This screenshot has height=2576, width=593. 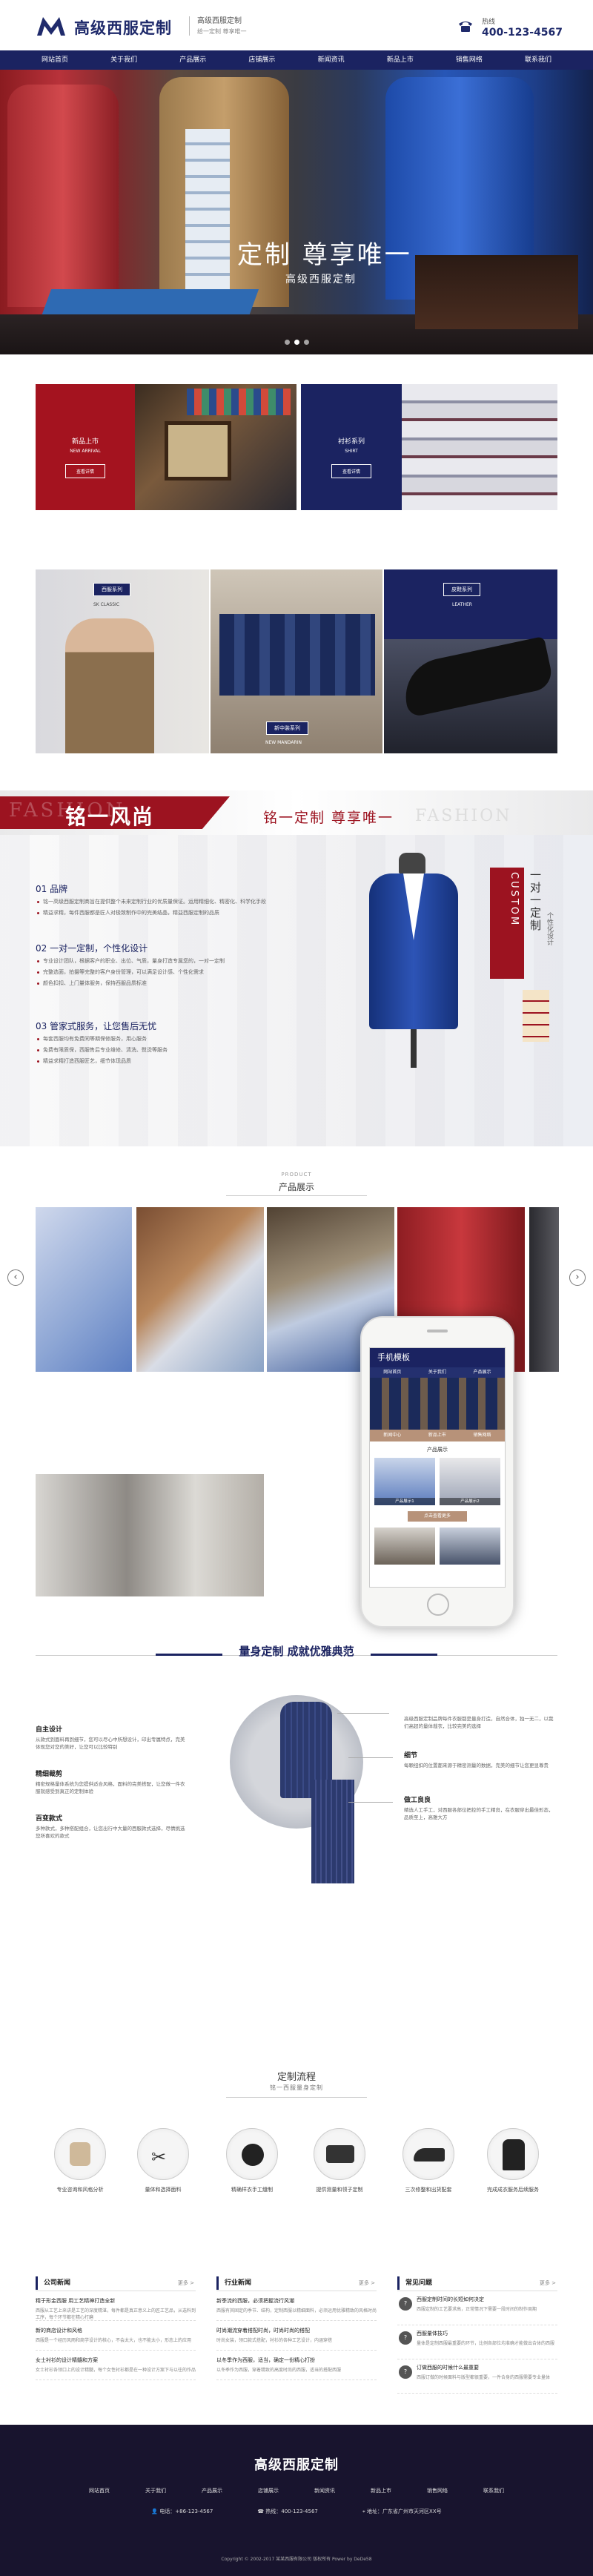 What do you see at coordinates (487, 2299) in the screenshot?
I see `faq-question: 西服定制时间的长短如何决定` at bounding box center [487, 2299].